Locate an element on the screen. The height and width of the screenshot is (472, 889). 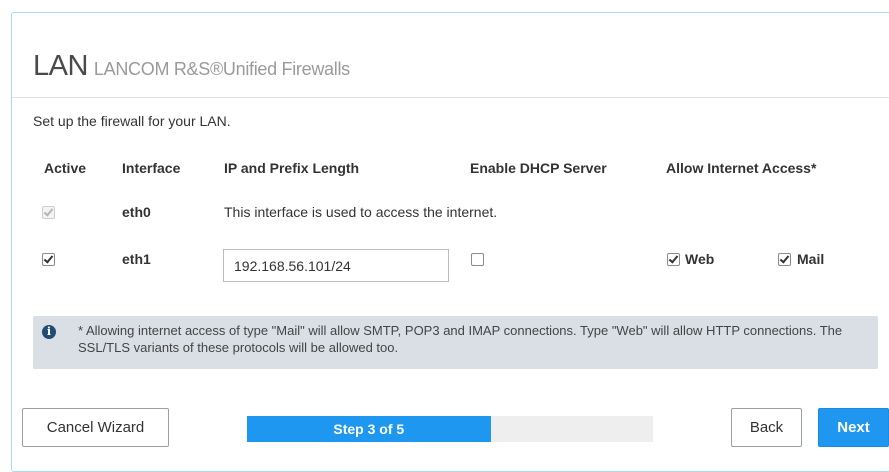
title-subtitle: LANCOM R&S®Unified Firewalls is located at coordinates (221, 69).